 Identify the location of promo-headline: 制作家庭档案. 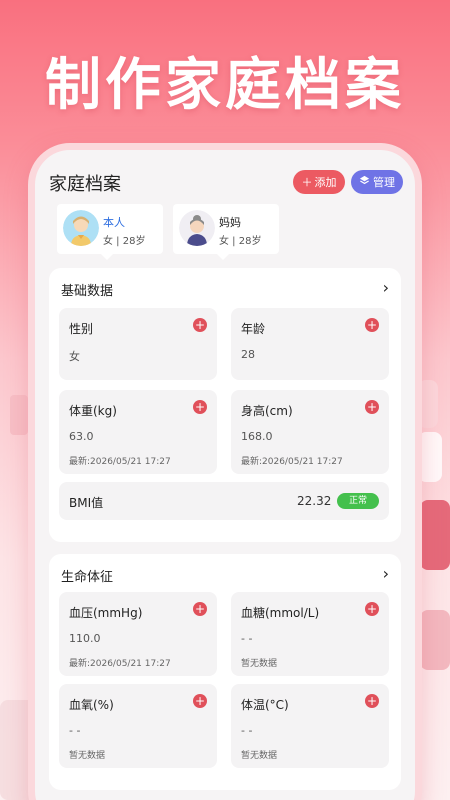
(225, 85).